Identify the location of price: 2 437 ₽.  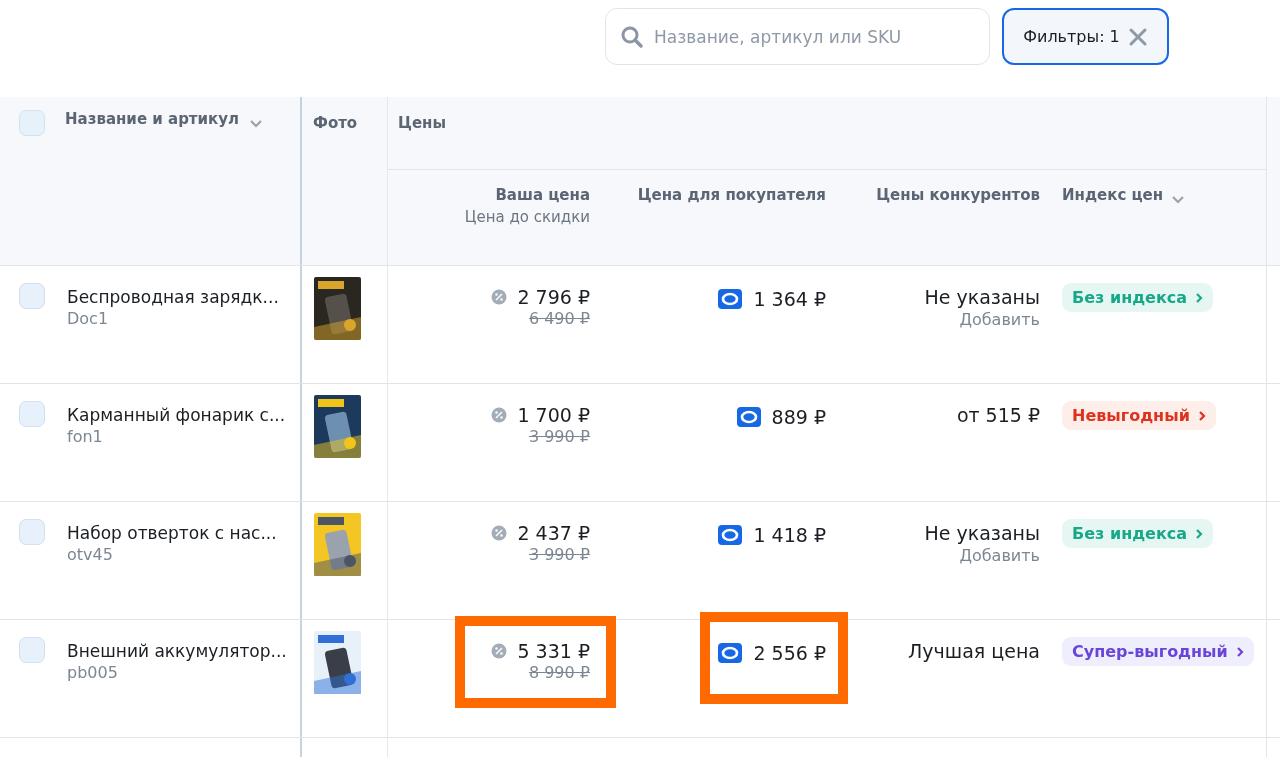
(553, 533).